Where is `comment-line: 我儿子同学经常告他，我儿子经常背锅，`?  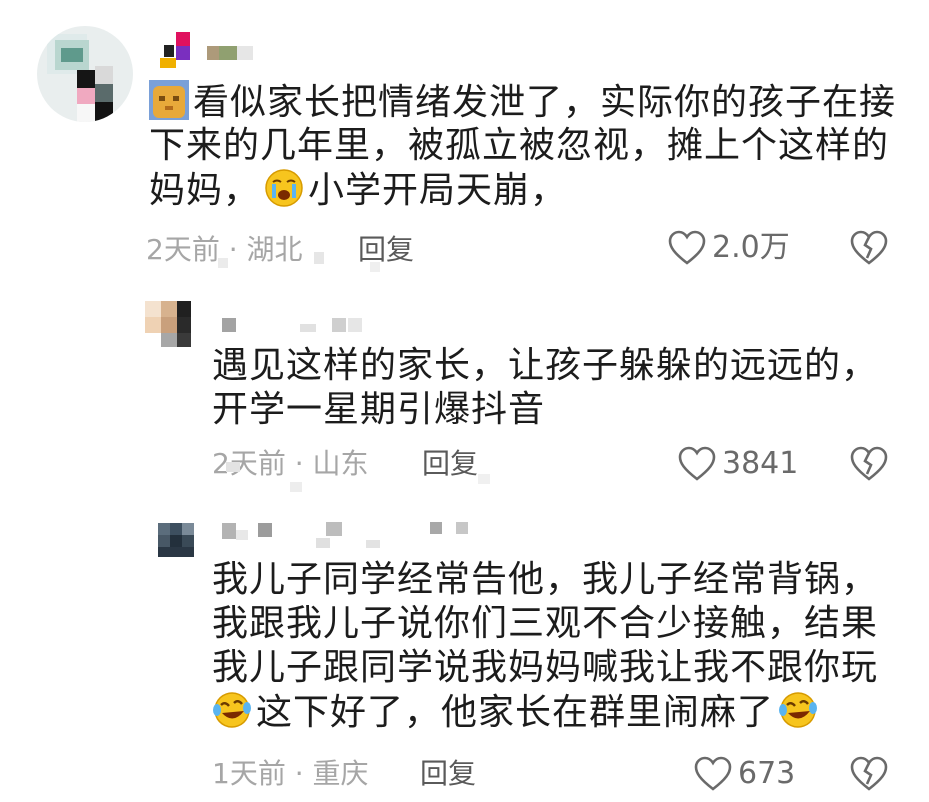
comment-line: 我儿子同学经常告他，我儿子经常背锅， is located at coordinates (545, 579).